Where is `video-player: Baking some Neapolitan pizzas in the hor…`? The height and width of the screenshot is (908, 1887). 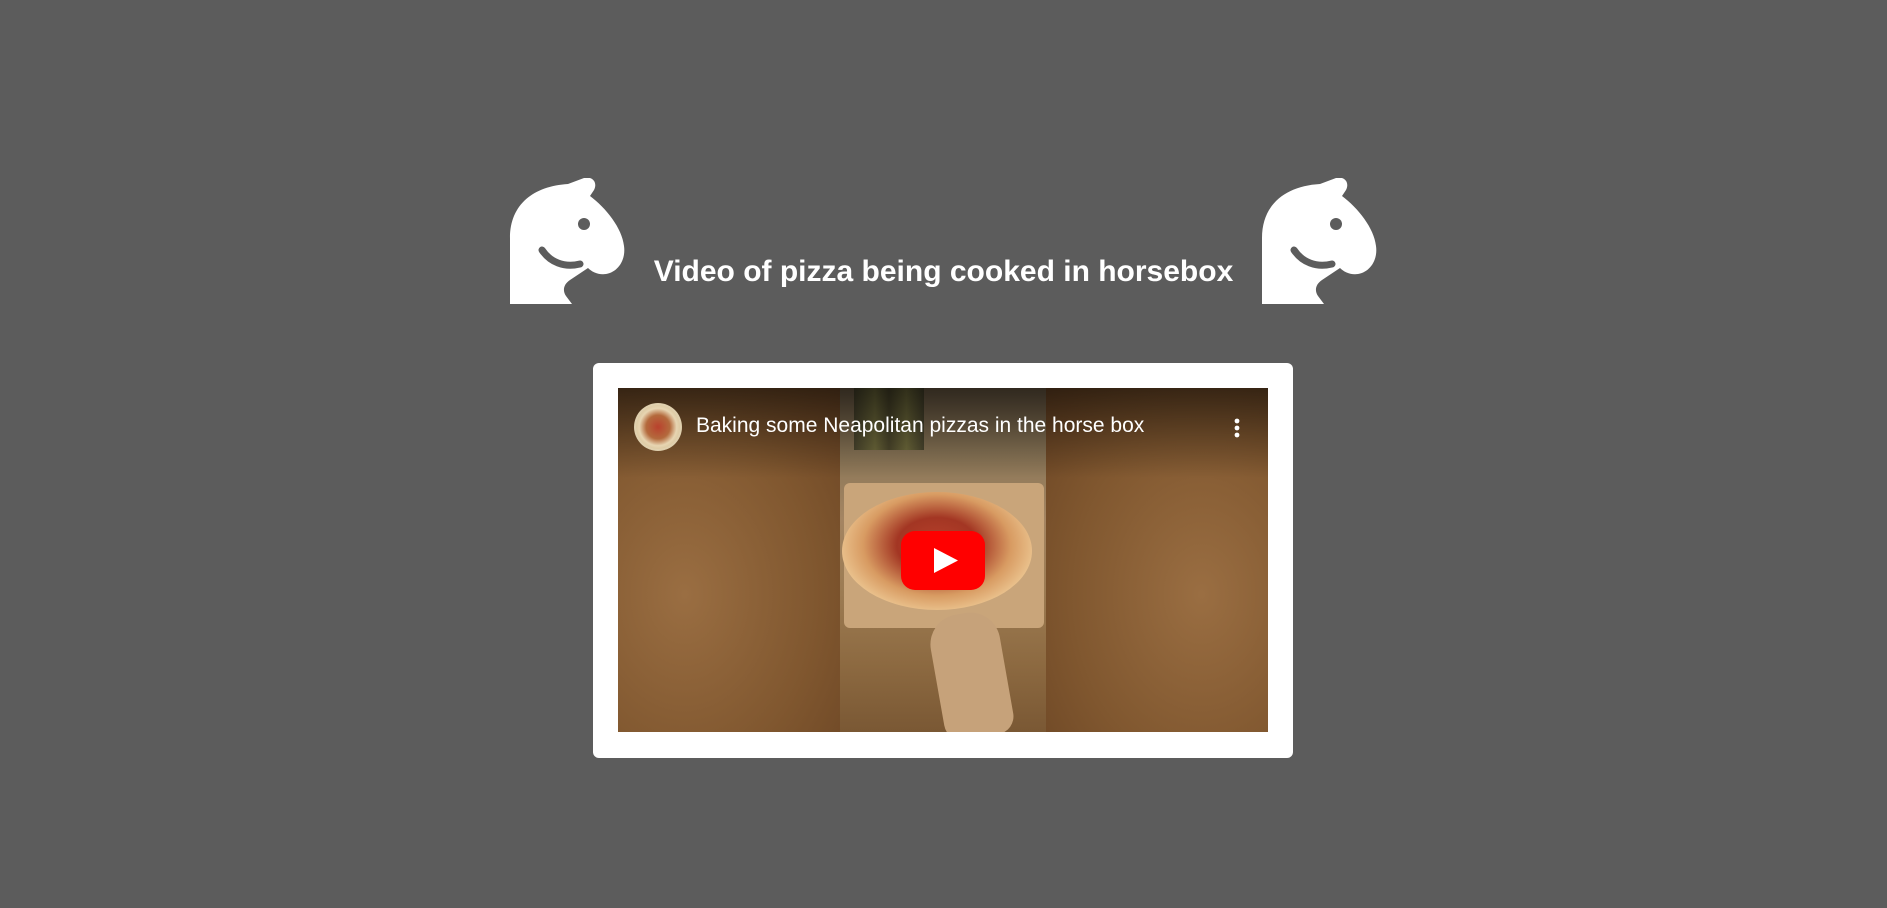 video-player: Baking some Neapolitan pizzas in the hor… is located at coordinates (943, 560).